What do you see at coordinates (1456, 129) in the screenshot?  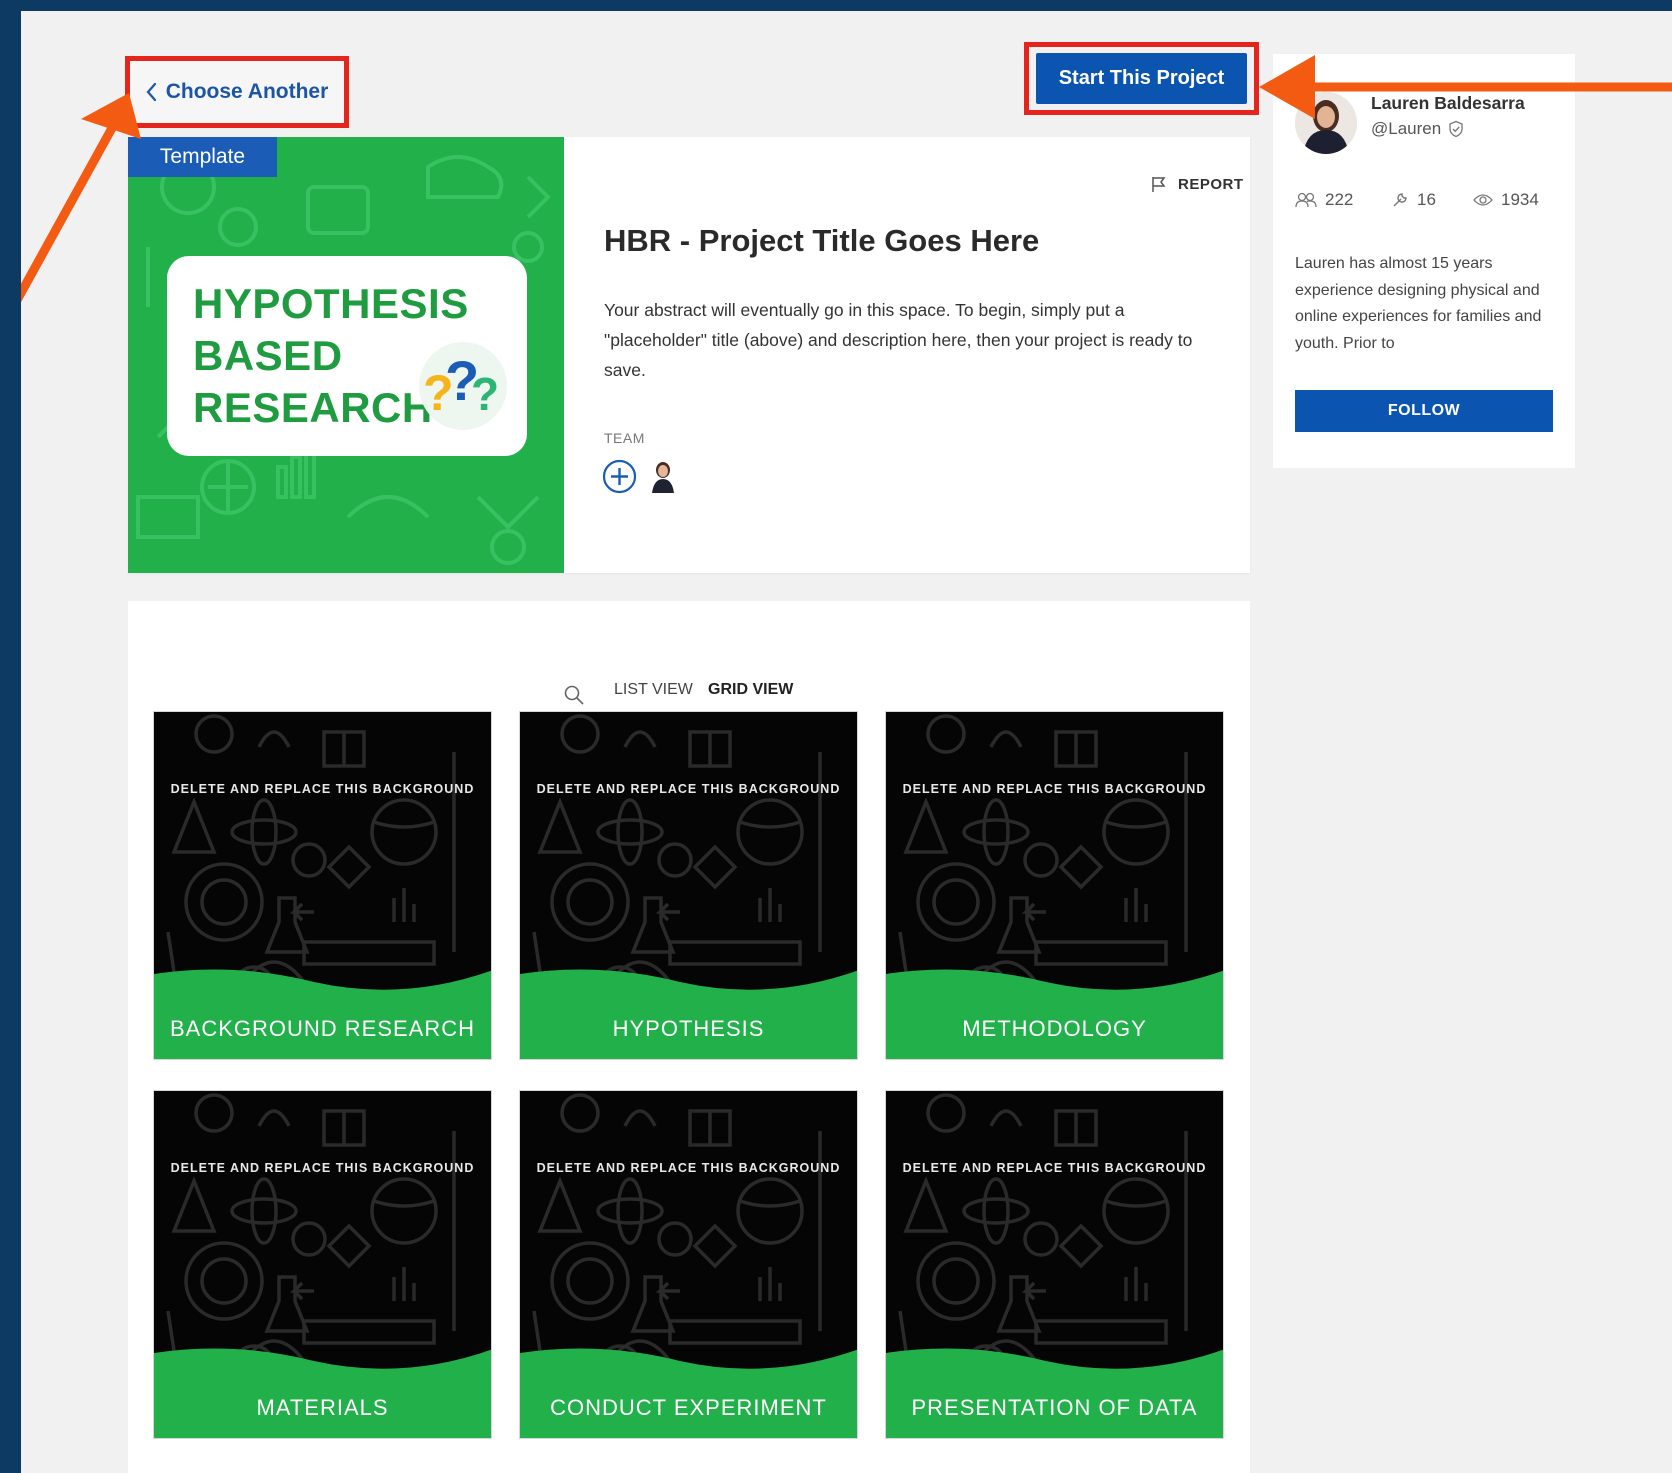 I see `verified-icon` at bounding box center [1456, 129].